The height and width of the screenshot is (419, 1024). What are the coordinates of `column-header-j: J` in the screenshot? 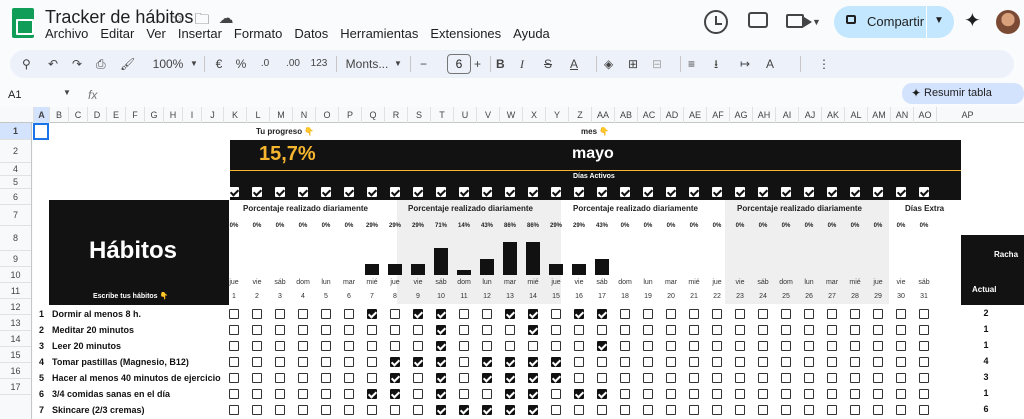 It's located at (212, 115).